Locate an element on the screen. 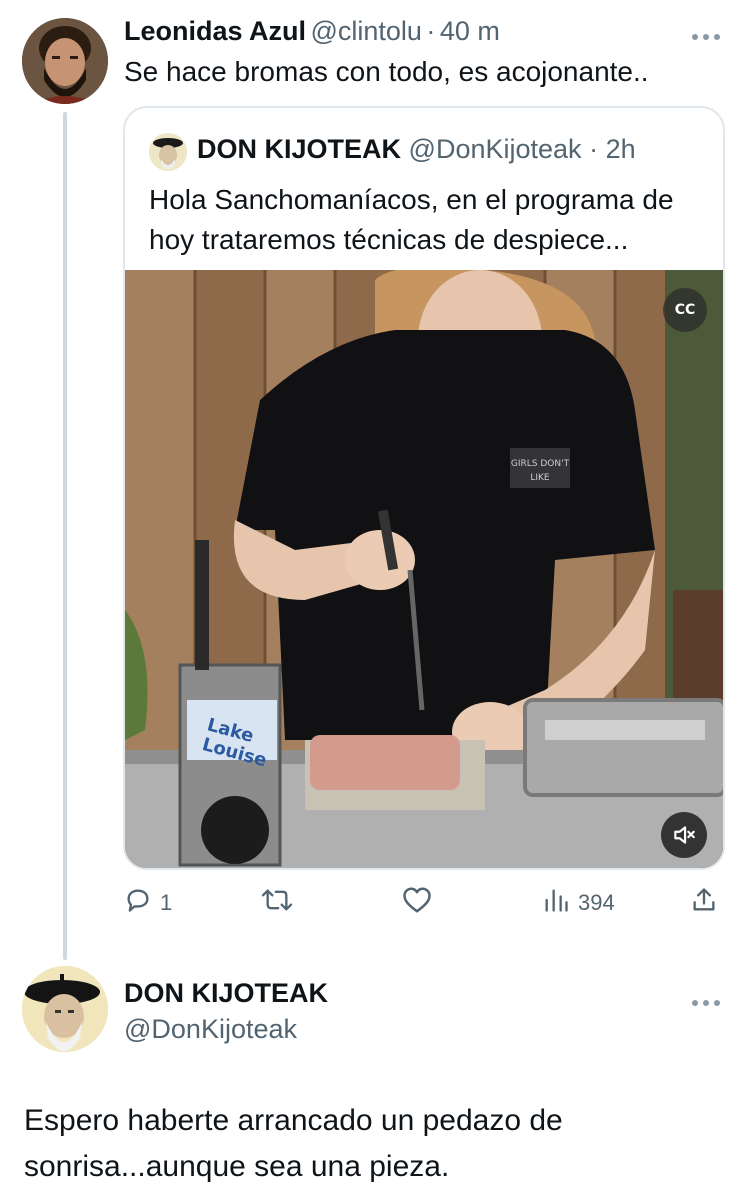  svg-text: LIKE is located at coordinates (540, 478).